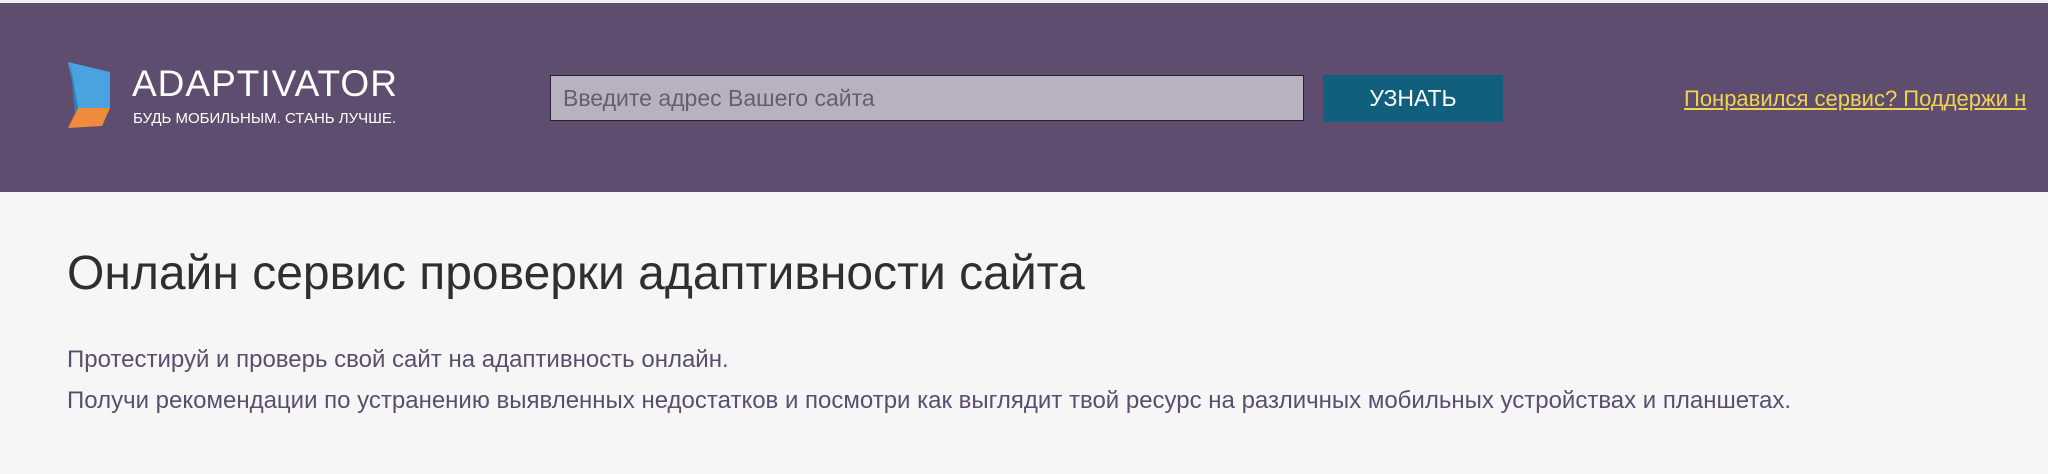  I want to click on logo-title: ADAPTIVATOR, so click(265, 83).